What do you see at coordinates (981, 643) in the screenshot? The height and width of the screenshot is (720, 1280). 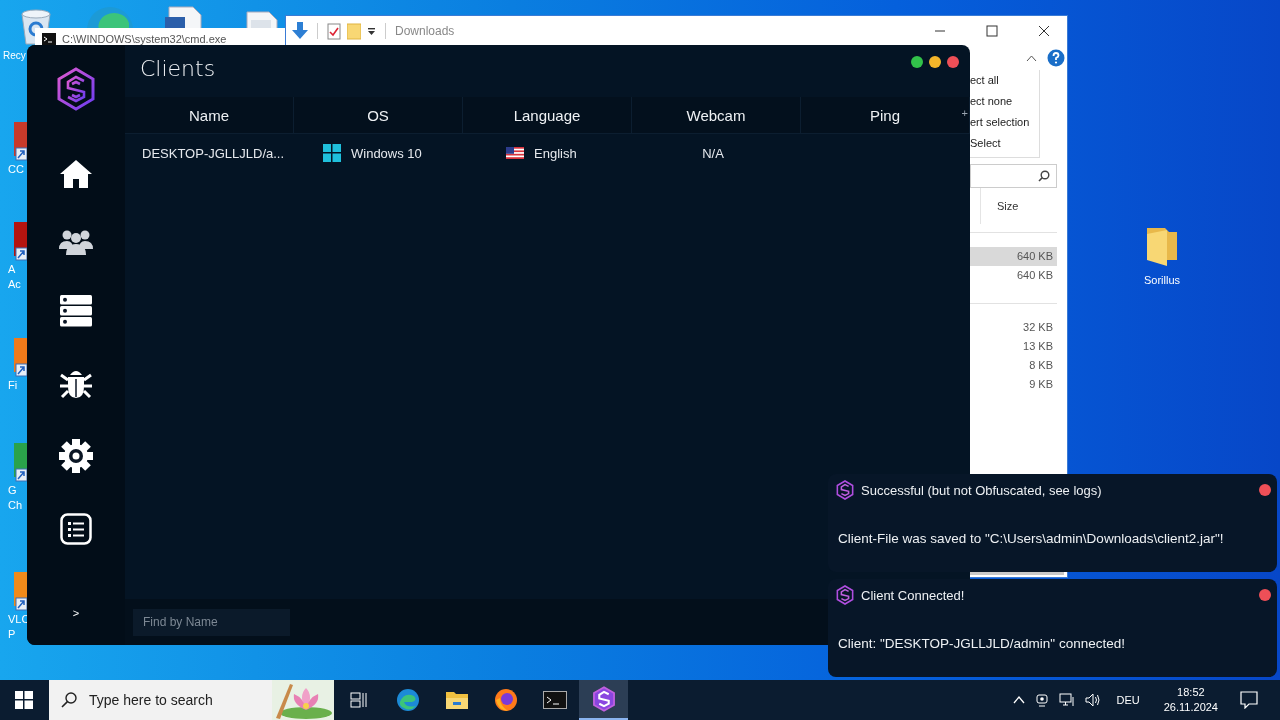 I see `notification-message: Client: "DESKTOP-JGLLJLD/admin" connected!` at bounding box center [981, 643].